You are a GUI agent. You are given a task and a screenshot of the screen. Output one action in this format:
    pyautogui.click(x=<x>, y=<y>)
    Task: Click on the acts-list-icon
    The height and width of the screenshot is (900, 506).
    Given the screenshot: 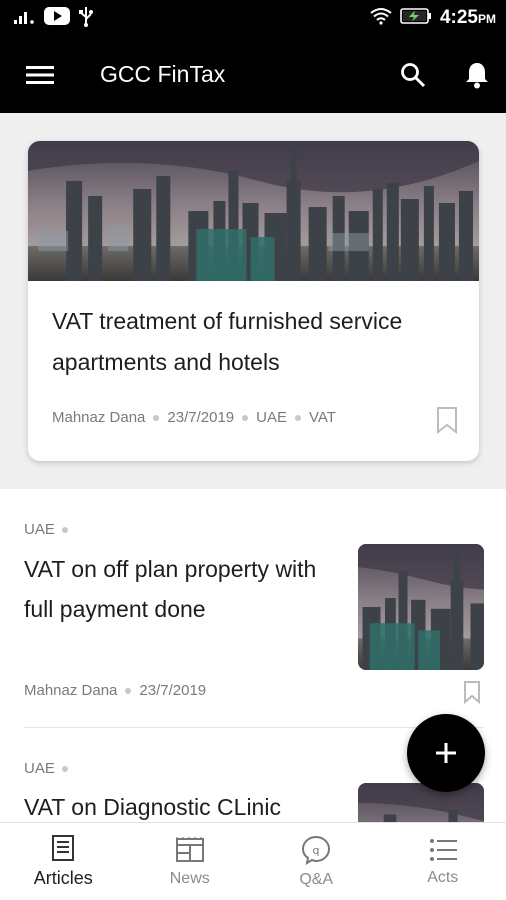 What is the action you would take?
    pyautogui.click(x=443, y=849)
    